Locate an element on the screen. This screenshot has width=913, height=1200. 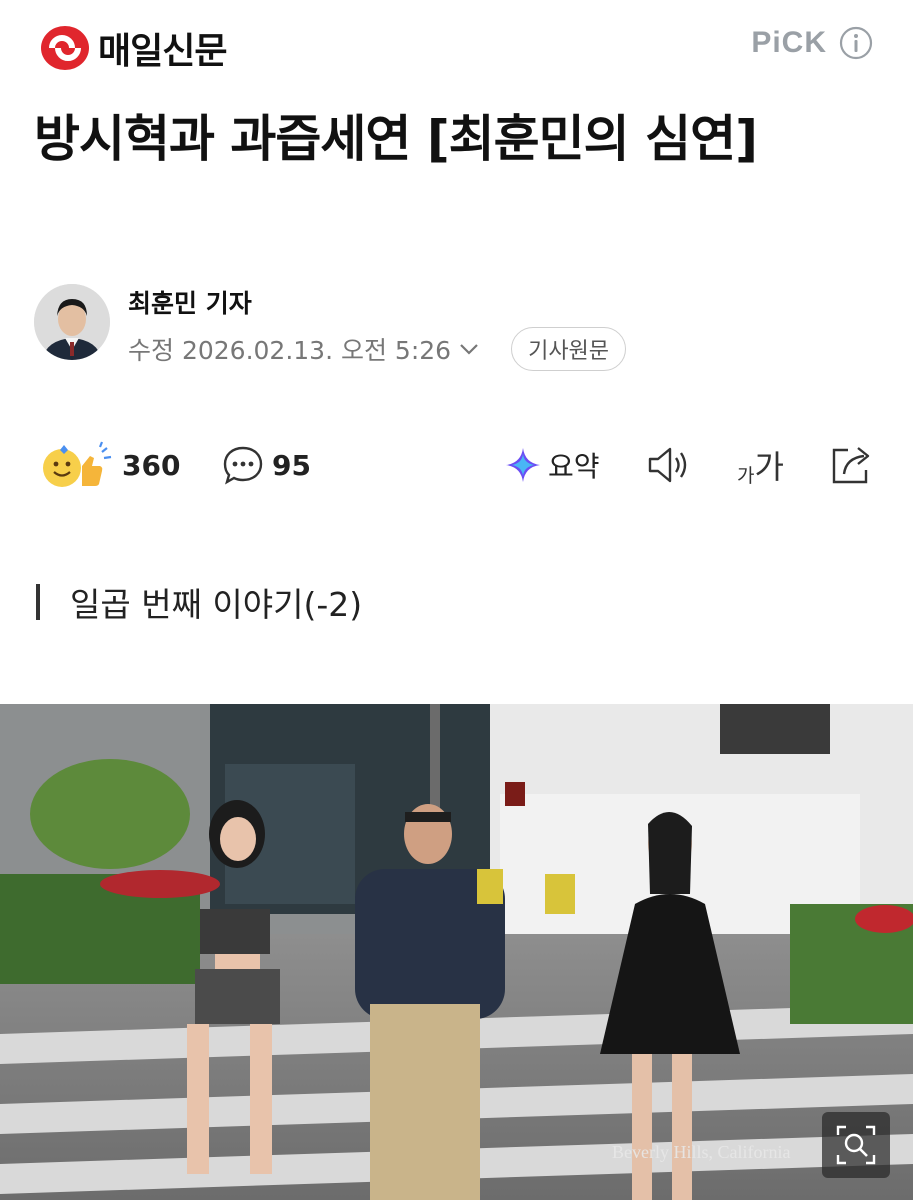
font-size-button: 가 가 is located at coordinates (760, 466).